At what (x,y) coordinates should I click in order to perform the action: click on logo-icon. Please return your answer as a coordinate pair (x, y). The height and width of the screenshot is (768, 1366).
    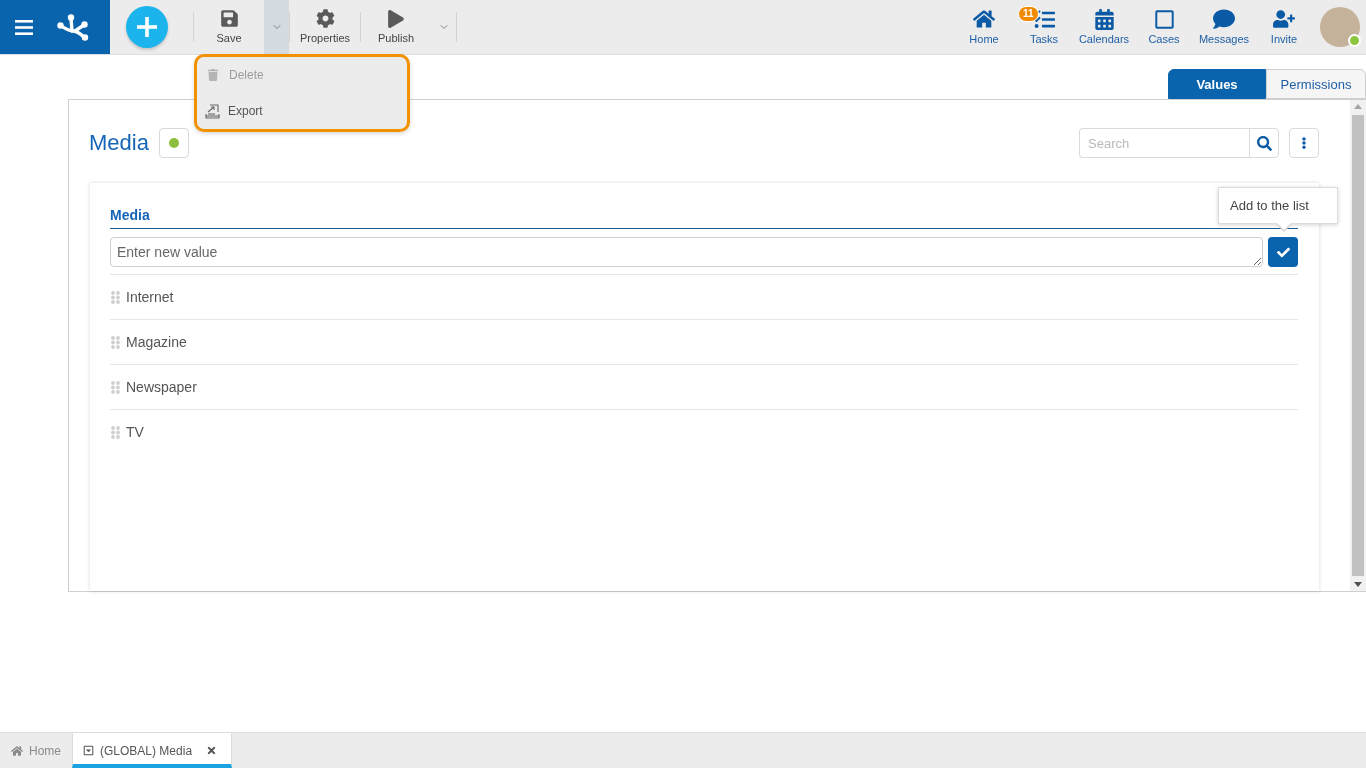
    Looking at the image, I should click on (73, 27).